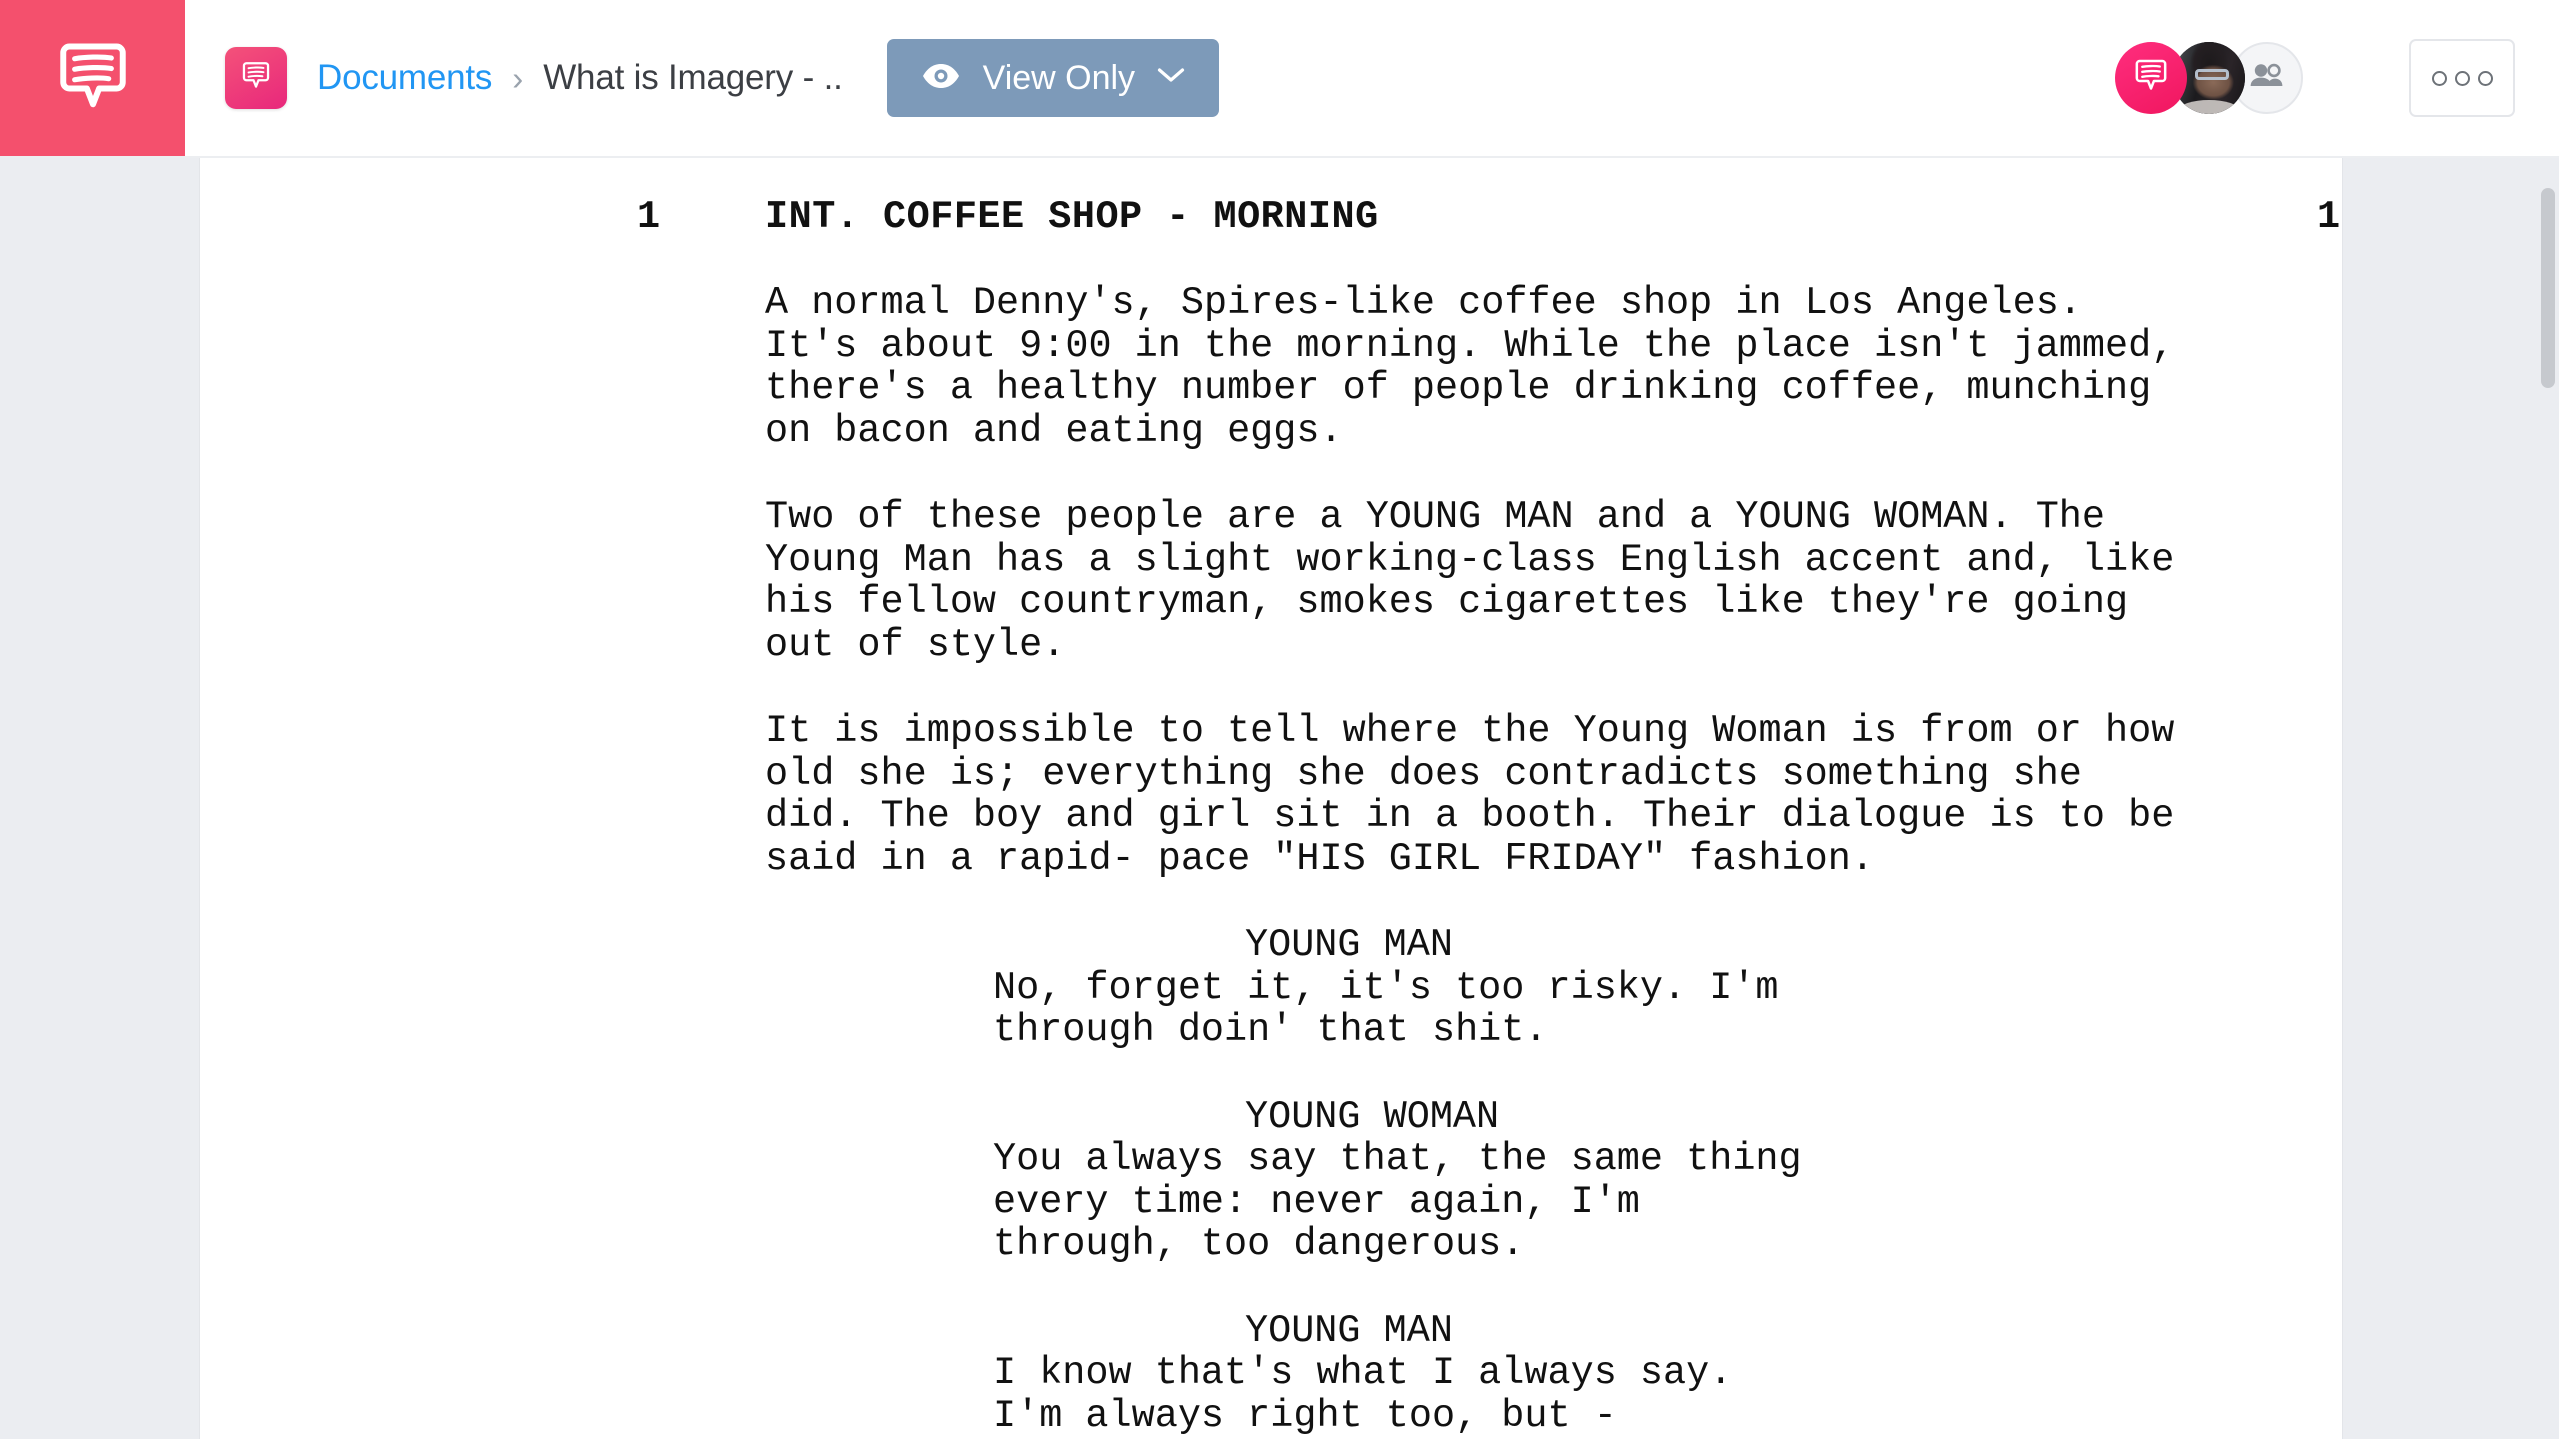 The image size is (2559, 1439). I want to click on breadcrumb-root-link: Documents, so click(404, 78).